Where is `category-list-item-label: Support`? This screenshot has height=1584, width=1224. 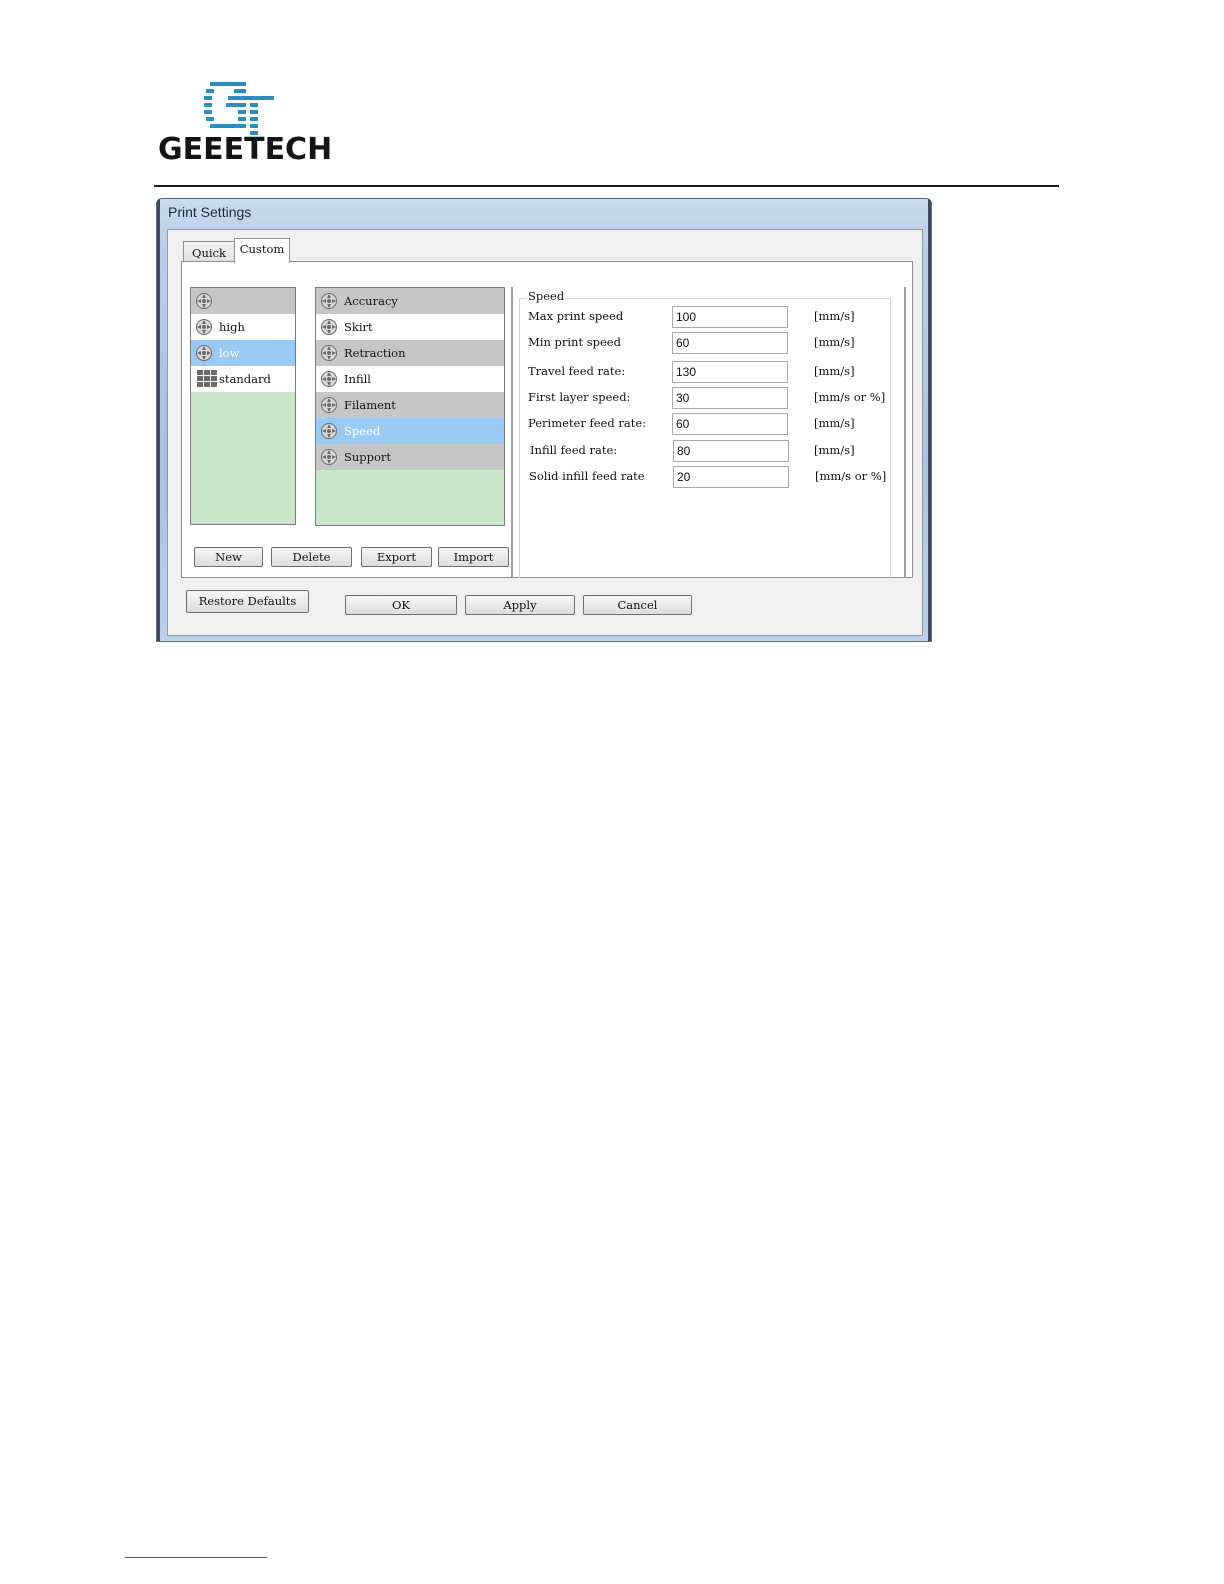 category-list-item-label: Support is located at coordinates (368, 457).